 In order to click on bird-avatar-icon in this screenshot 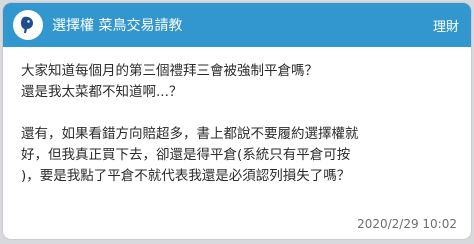, I will do `click(28, 25)`.